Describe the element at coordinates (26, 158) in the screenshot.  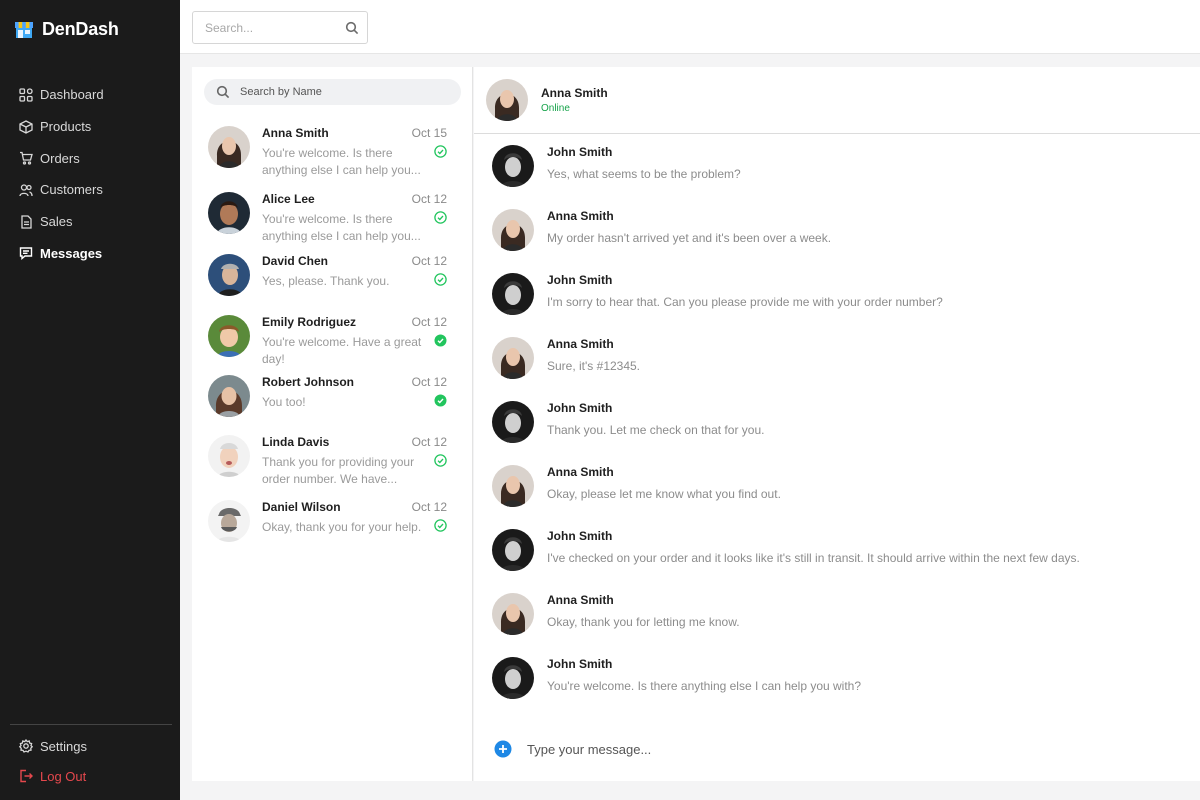
I see `cart-icon` at that location.